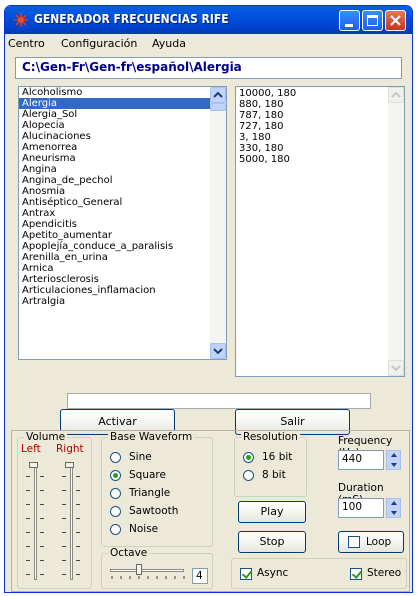  Describe the element at coordinates (349, 25) in the screenshot. I see `minimize-icon` at that location.